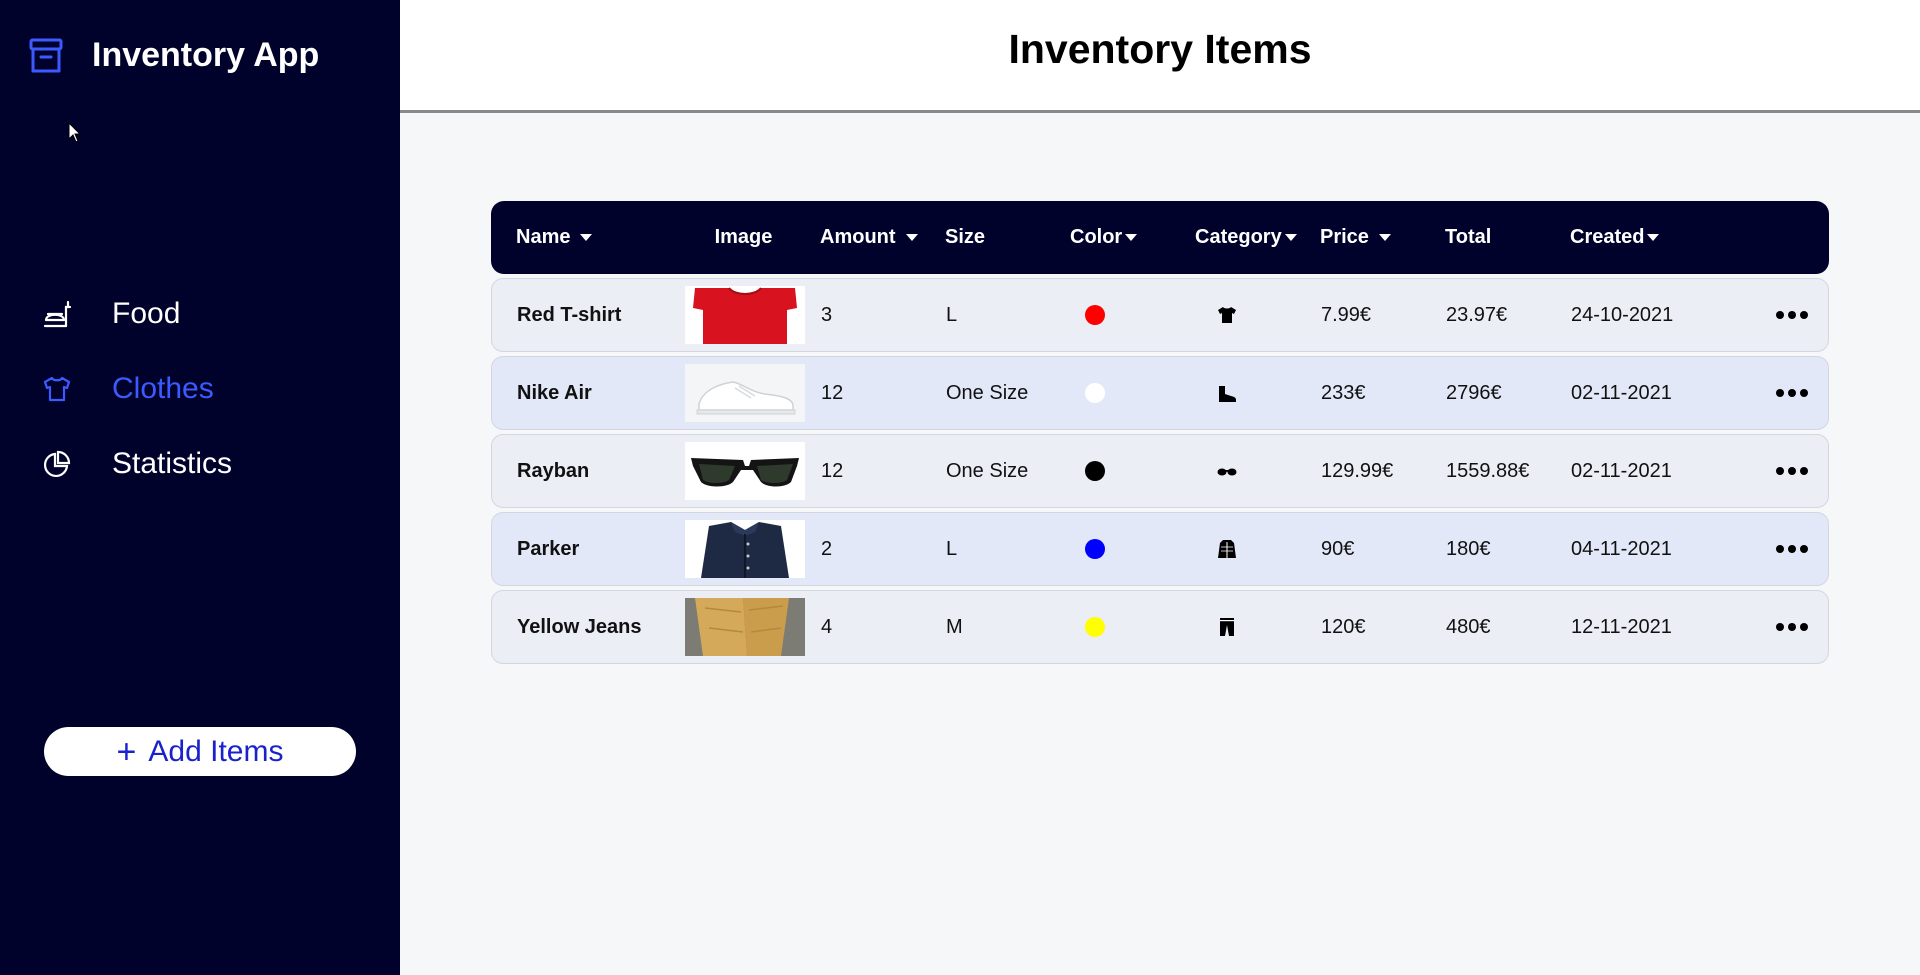 The width and height of the screenshot is (1920, 975). Describe the element at coordinates (1343, 392) in the screenshot. I see `item-price: 233€` at that location.